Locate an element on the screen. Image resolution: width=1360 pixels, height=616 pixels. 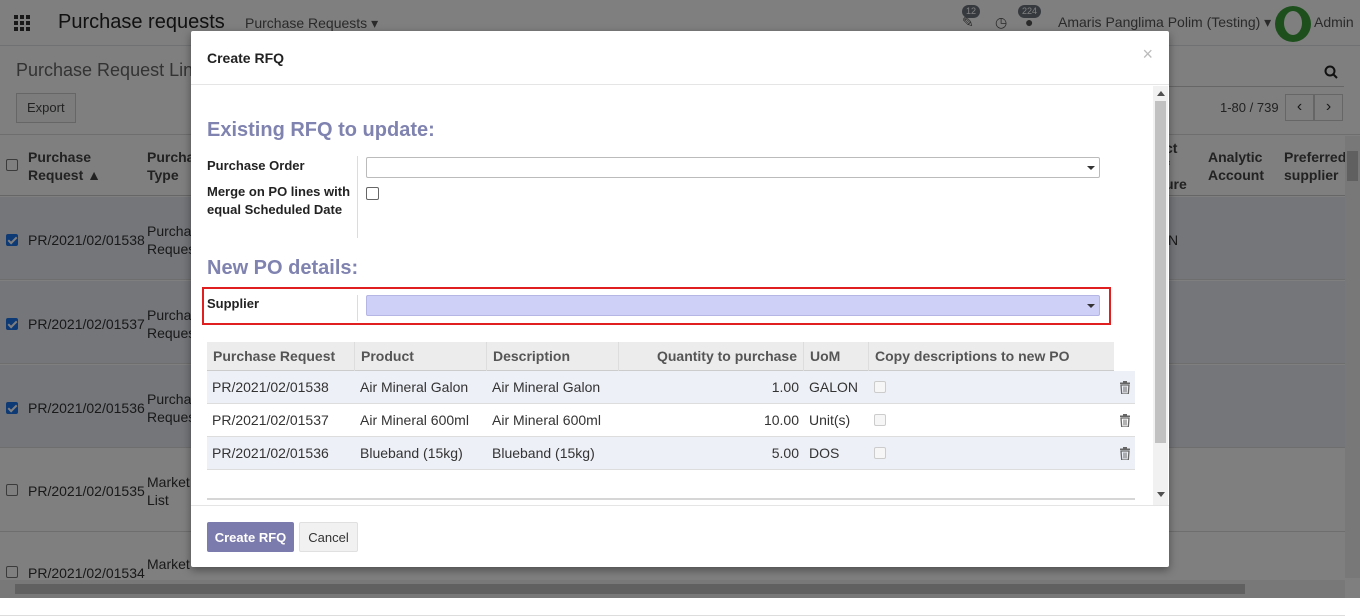
modal-footer: Create RFQ Cancel is located at coordinates (680, 536).